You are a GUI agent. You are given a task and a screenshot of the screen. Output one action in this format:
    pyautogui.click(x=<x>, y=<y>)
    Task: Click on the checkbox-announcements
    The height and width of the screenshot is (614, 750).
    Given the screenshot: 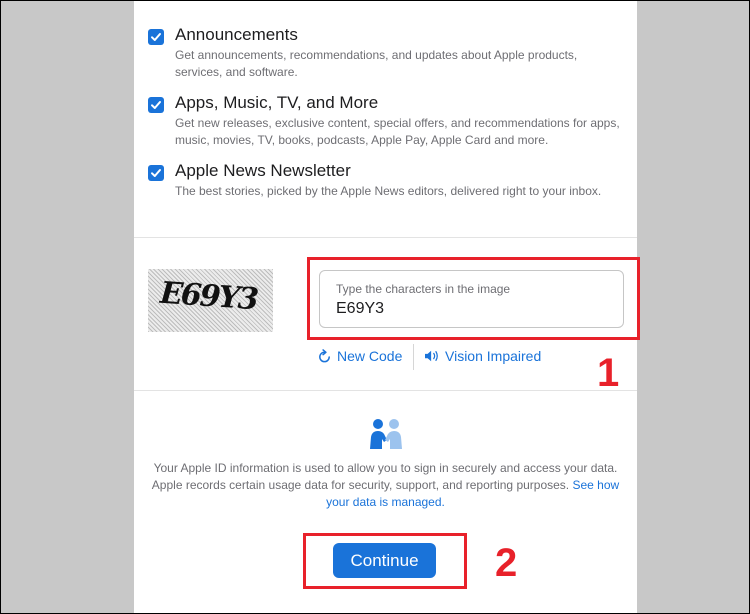 What is the action you would take?
    pyautogui.click(x=156, y=37)
    